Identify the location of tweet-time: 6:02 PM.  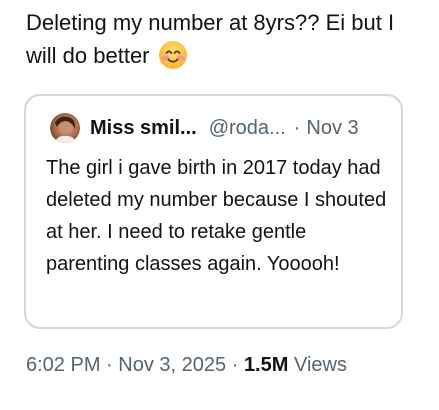
(63, 365).